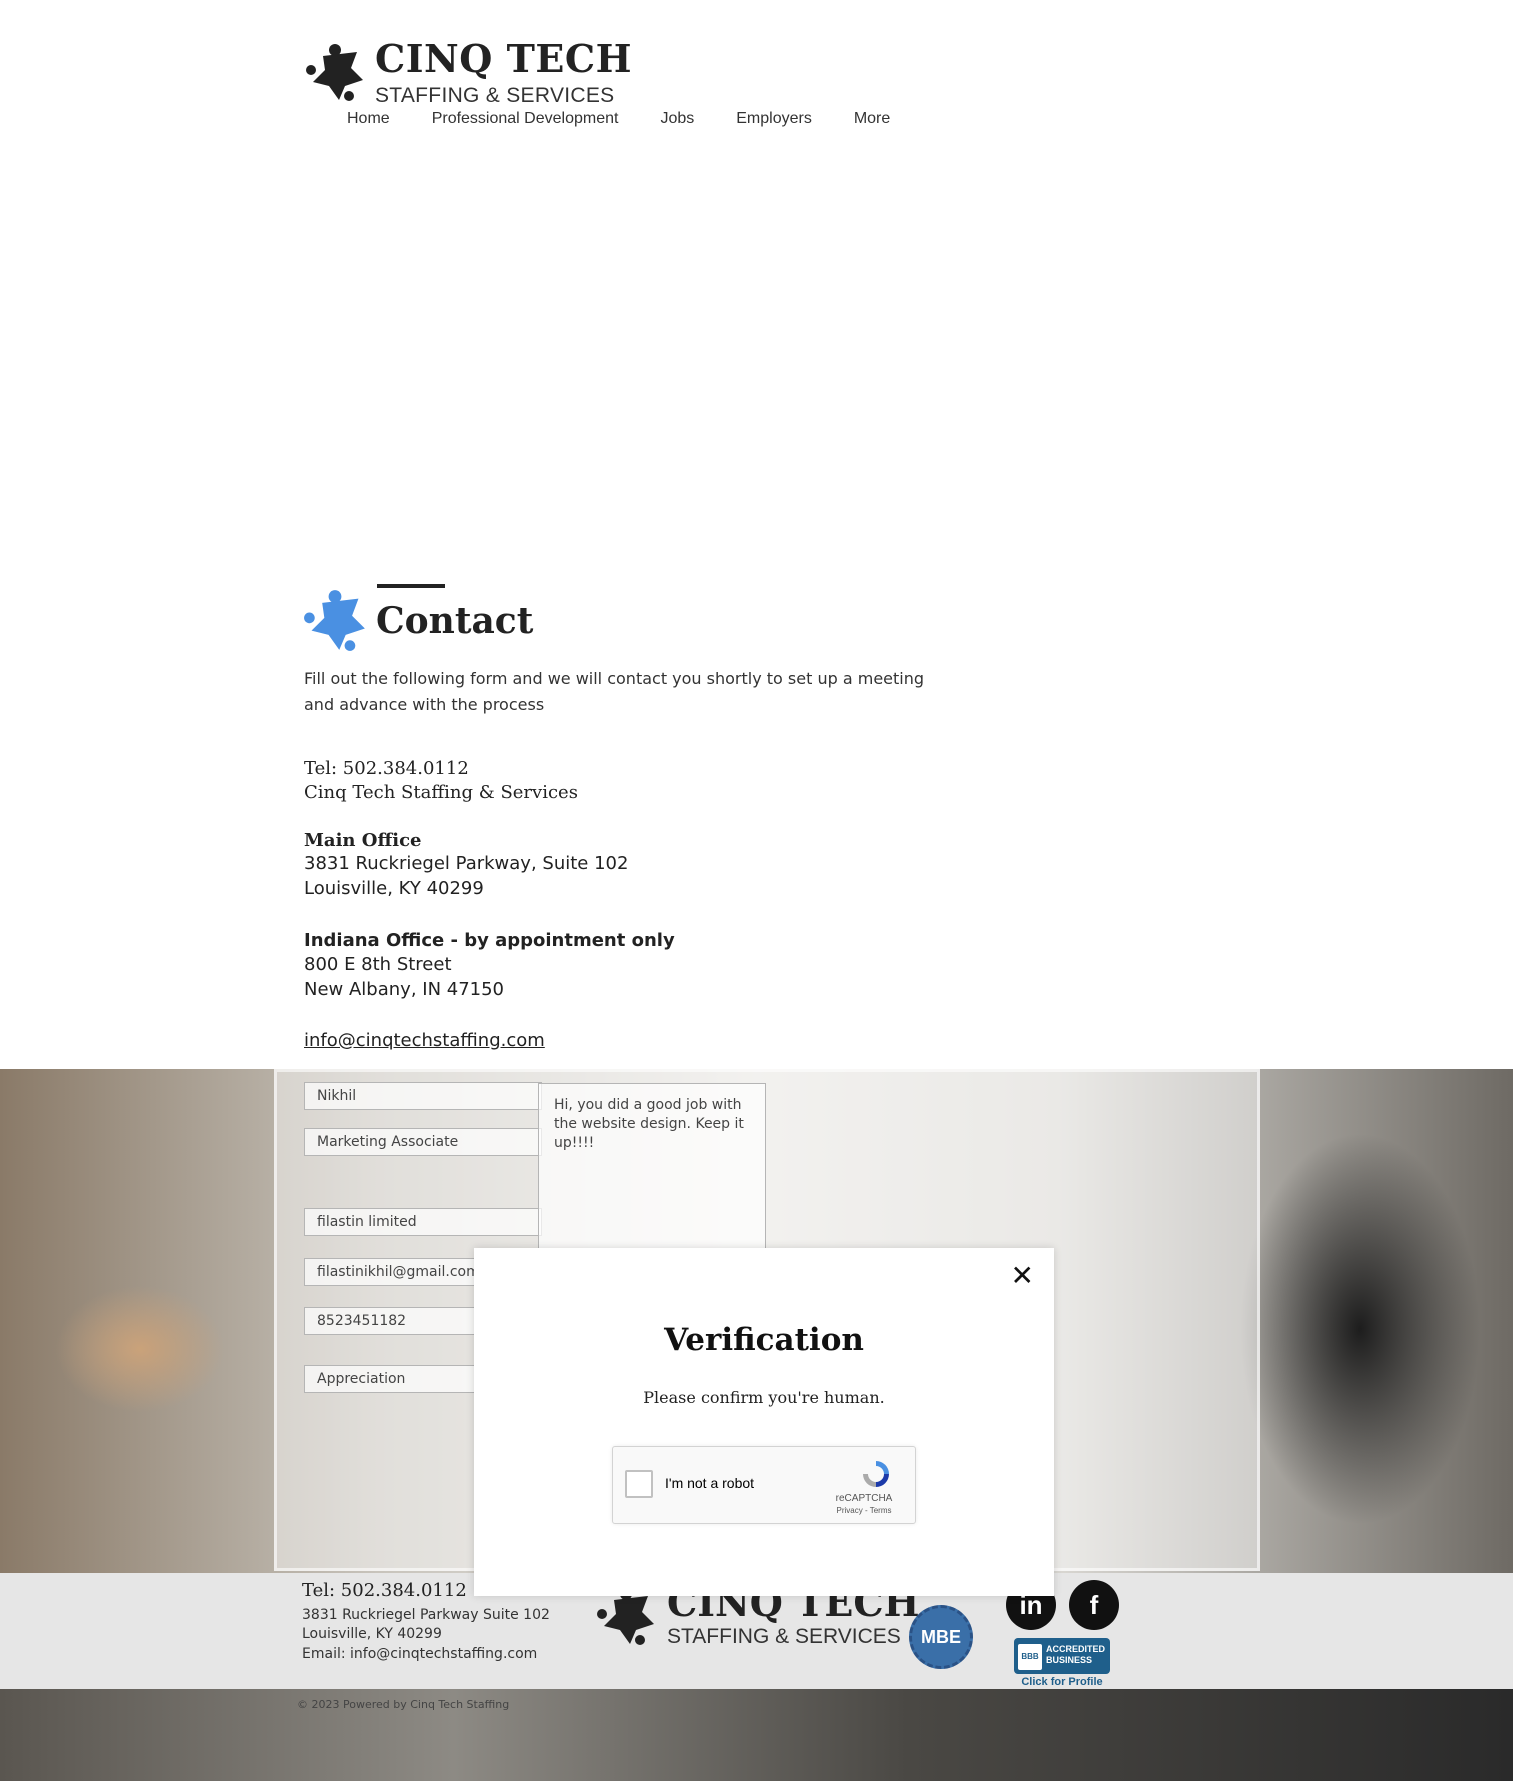  I want to click on nav-item-employers: Employers, so click(774, 119).